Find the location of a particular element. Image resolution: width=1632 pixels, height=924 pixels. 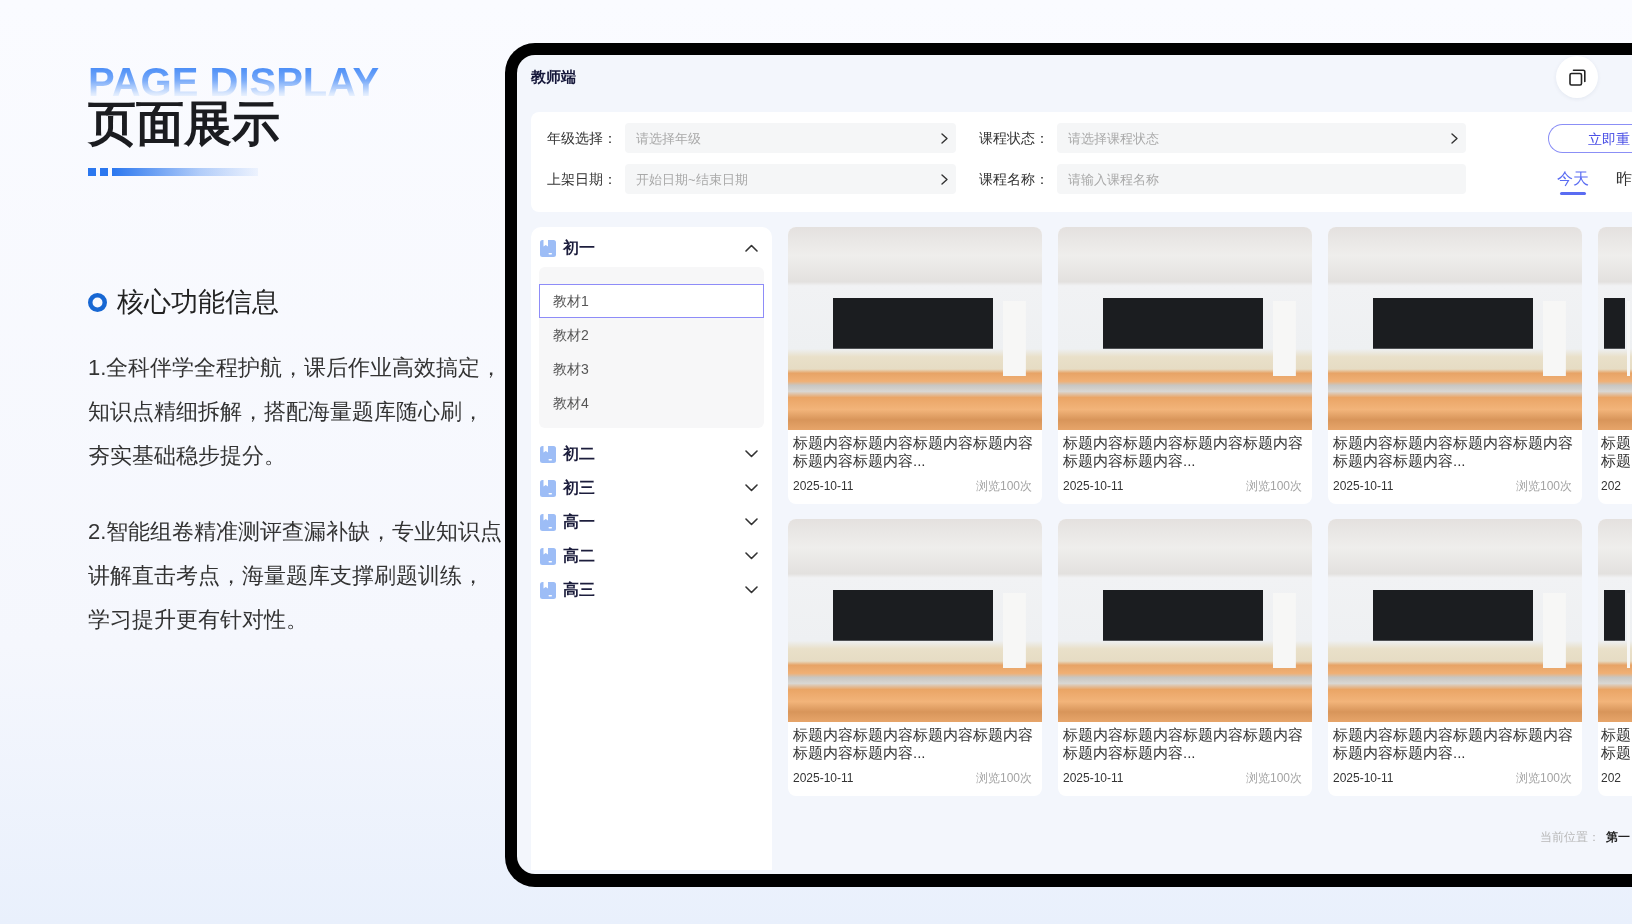

location-label: 当前位置： is located at coordinates (1570, 837).